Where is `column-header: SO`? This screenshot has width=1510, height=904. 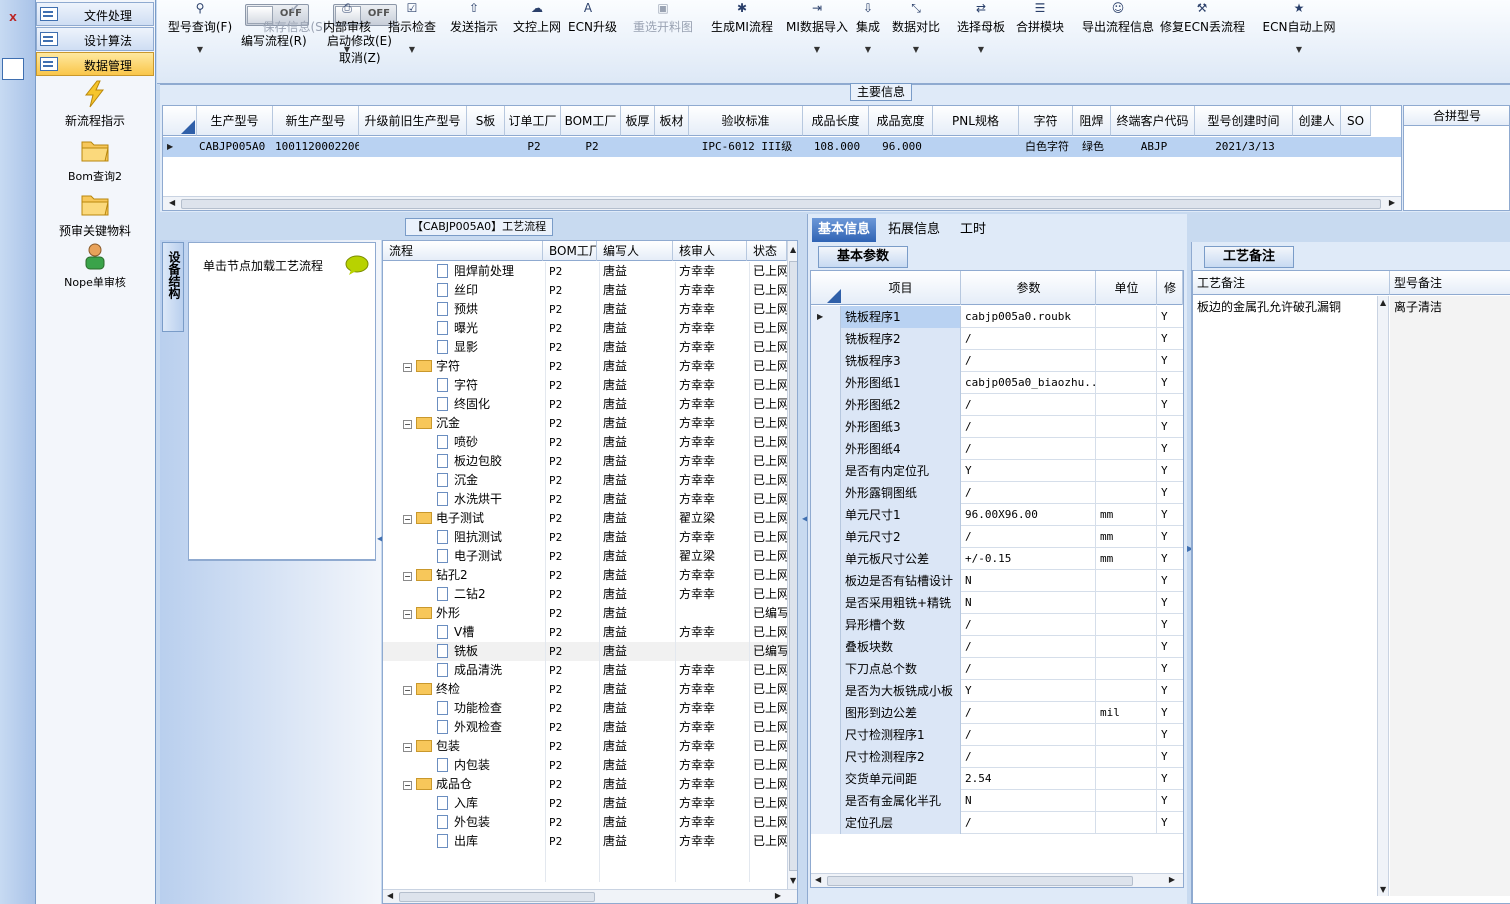
column-header: SO is located at coordinates (1356, 121).